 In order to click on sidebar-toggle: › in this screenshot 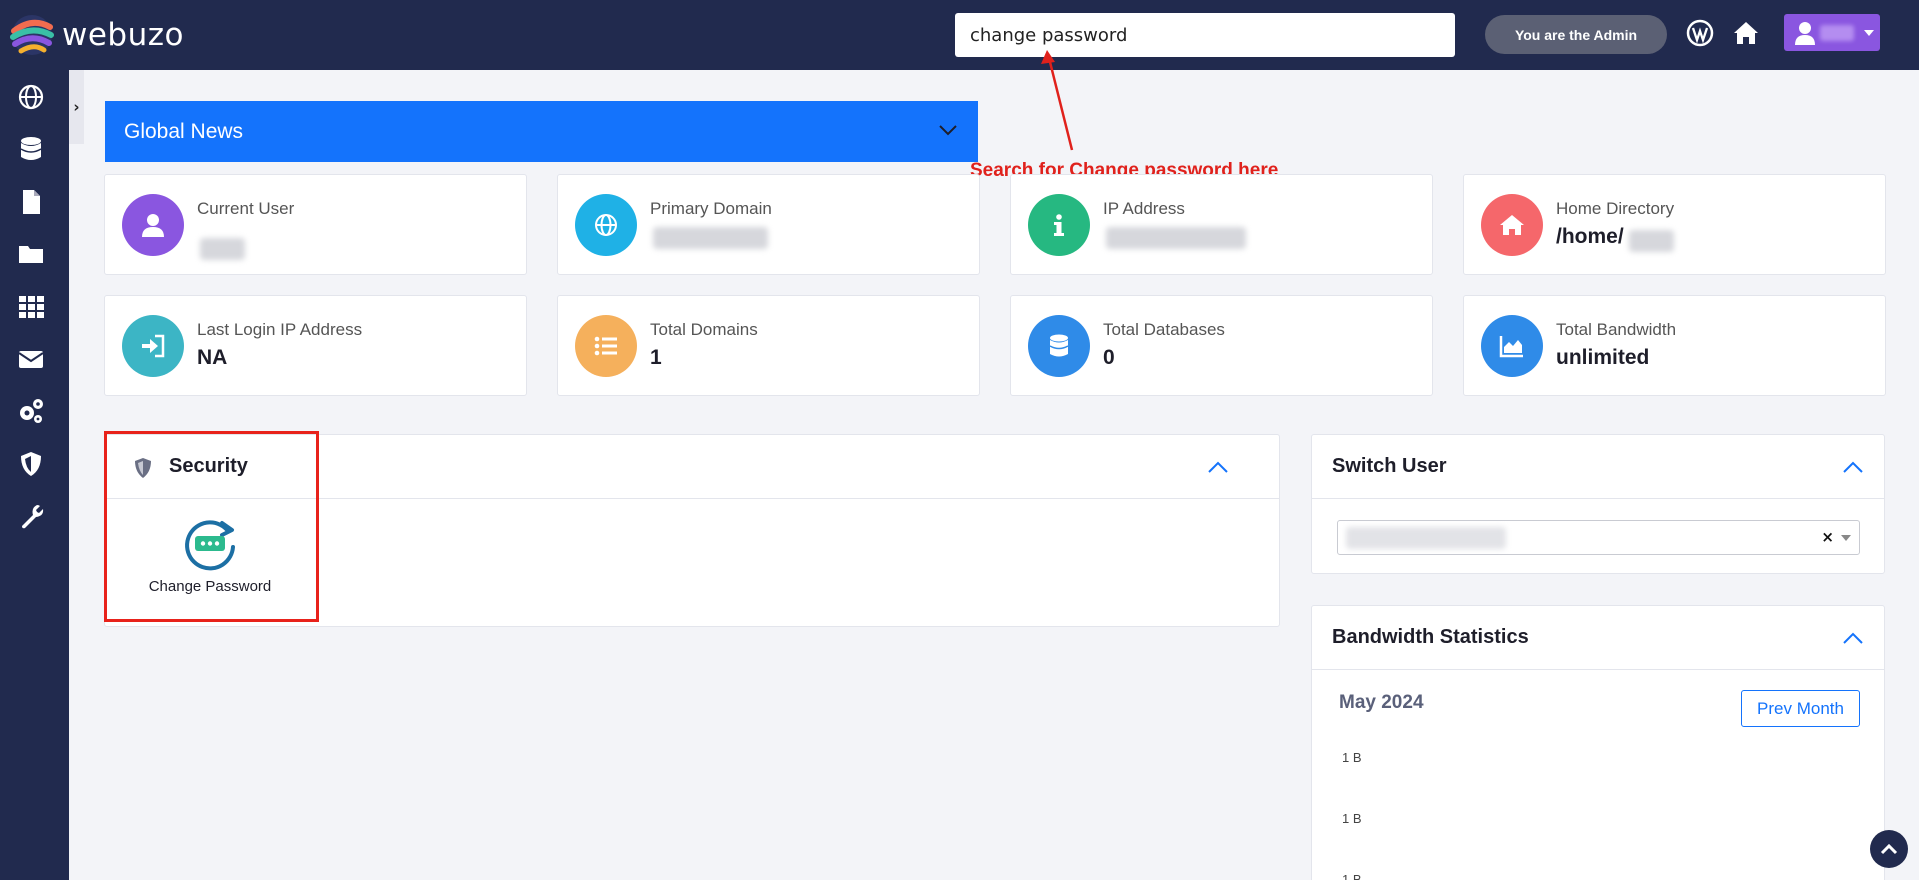, I will do `click(76, 107)`.